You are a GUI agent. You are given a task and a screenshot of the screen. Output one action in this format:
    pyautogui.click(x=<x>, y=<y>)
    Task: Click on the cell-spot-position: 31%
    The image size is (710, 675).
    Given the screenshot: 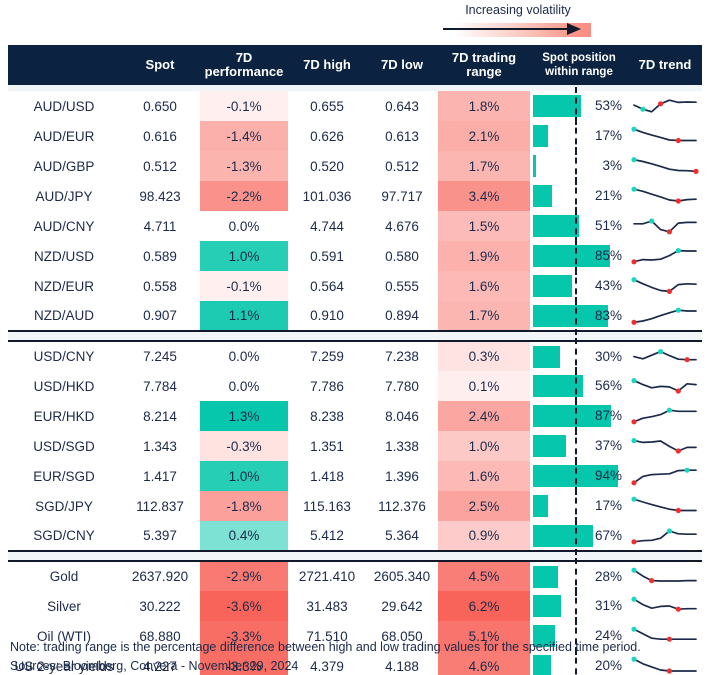 What is the action you would take?
    pyautogui.click(x=579, y=606)
    